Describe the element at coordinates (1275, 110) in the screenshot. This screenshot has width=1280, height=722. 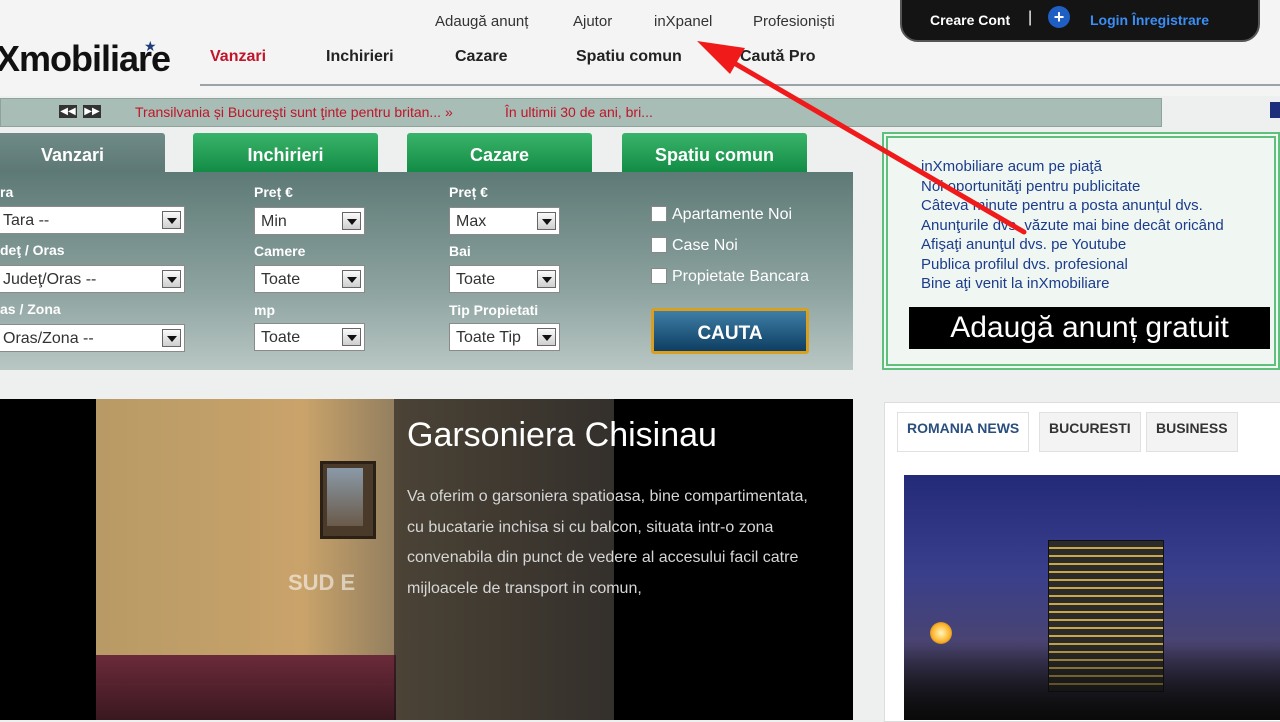
I see `flag-icon` at that location.